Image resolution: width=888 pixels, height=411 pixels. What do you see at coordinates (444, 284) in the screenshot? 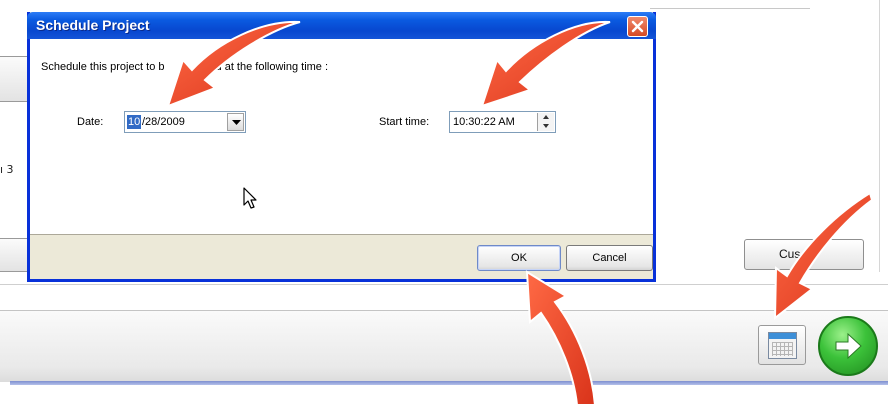
I see `background-separator` at bounding box center [444, 284].